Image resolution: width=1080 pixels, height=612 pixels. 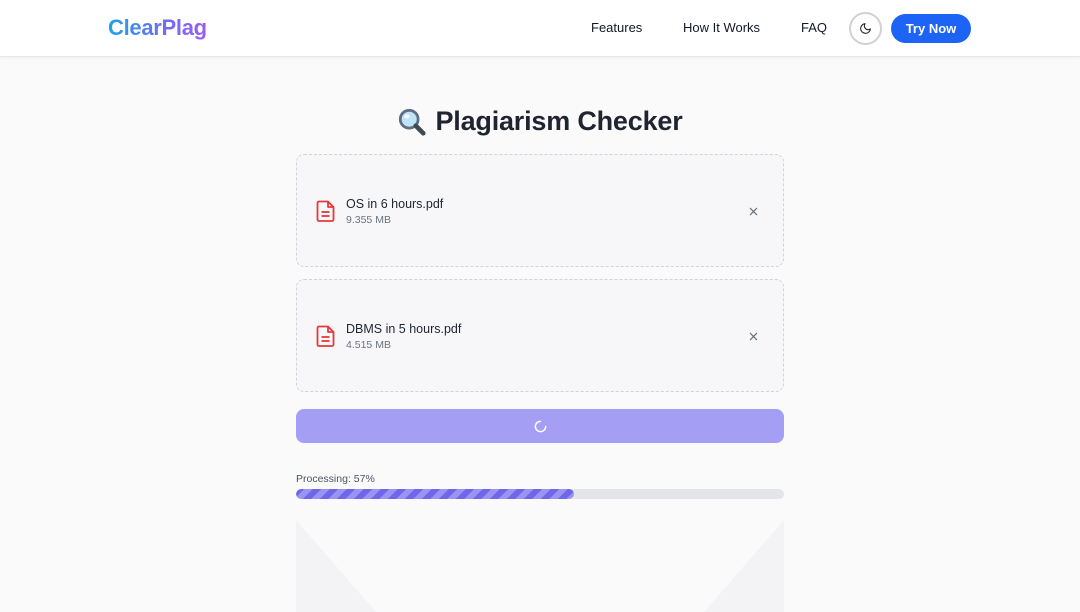 What do you see at coordinates (404, 329) in the screenshot?
I see `file-name: DBMS in 5 hours.pdf` at bounding box center [404, 329].